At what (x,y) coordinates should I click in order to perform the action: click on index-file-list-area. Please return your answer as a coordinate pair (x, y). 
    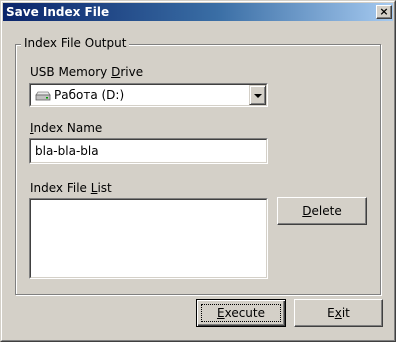
    Looking at the image, I should click on (148, 238).